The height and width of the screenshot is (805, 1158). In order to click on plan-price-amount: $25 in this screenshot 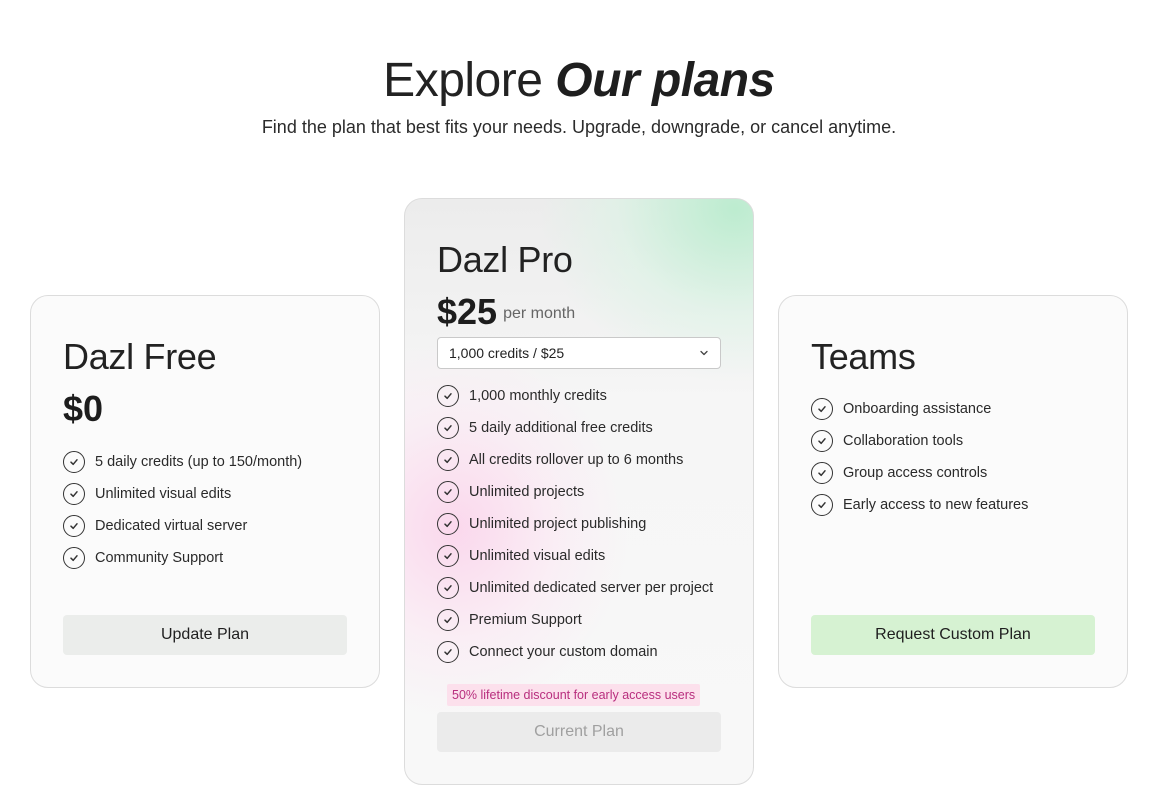, I will do `click(467, 311)`.